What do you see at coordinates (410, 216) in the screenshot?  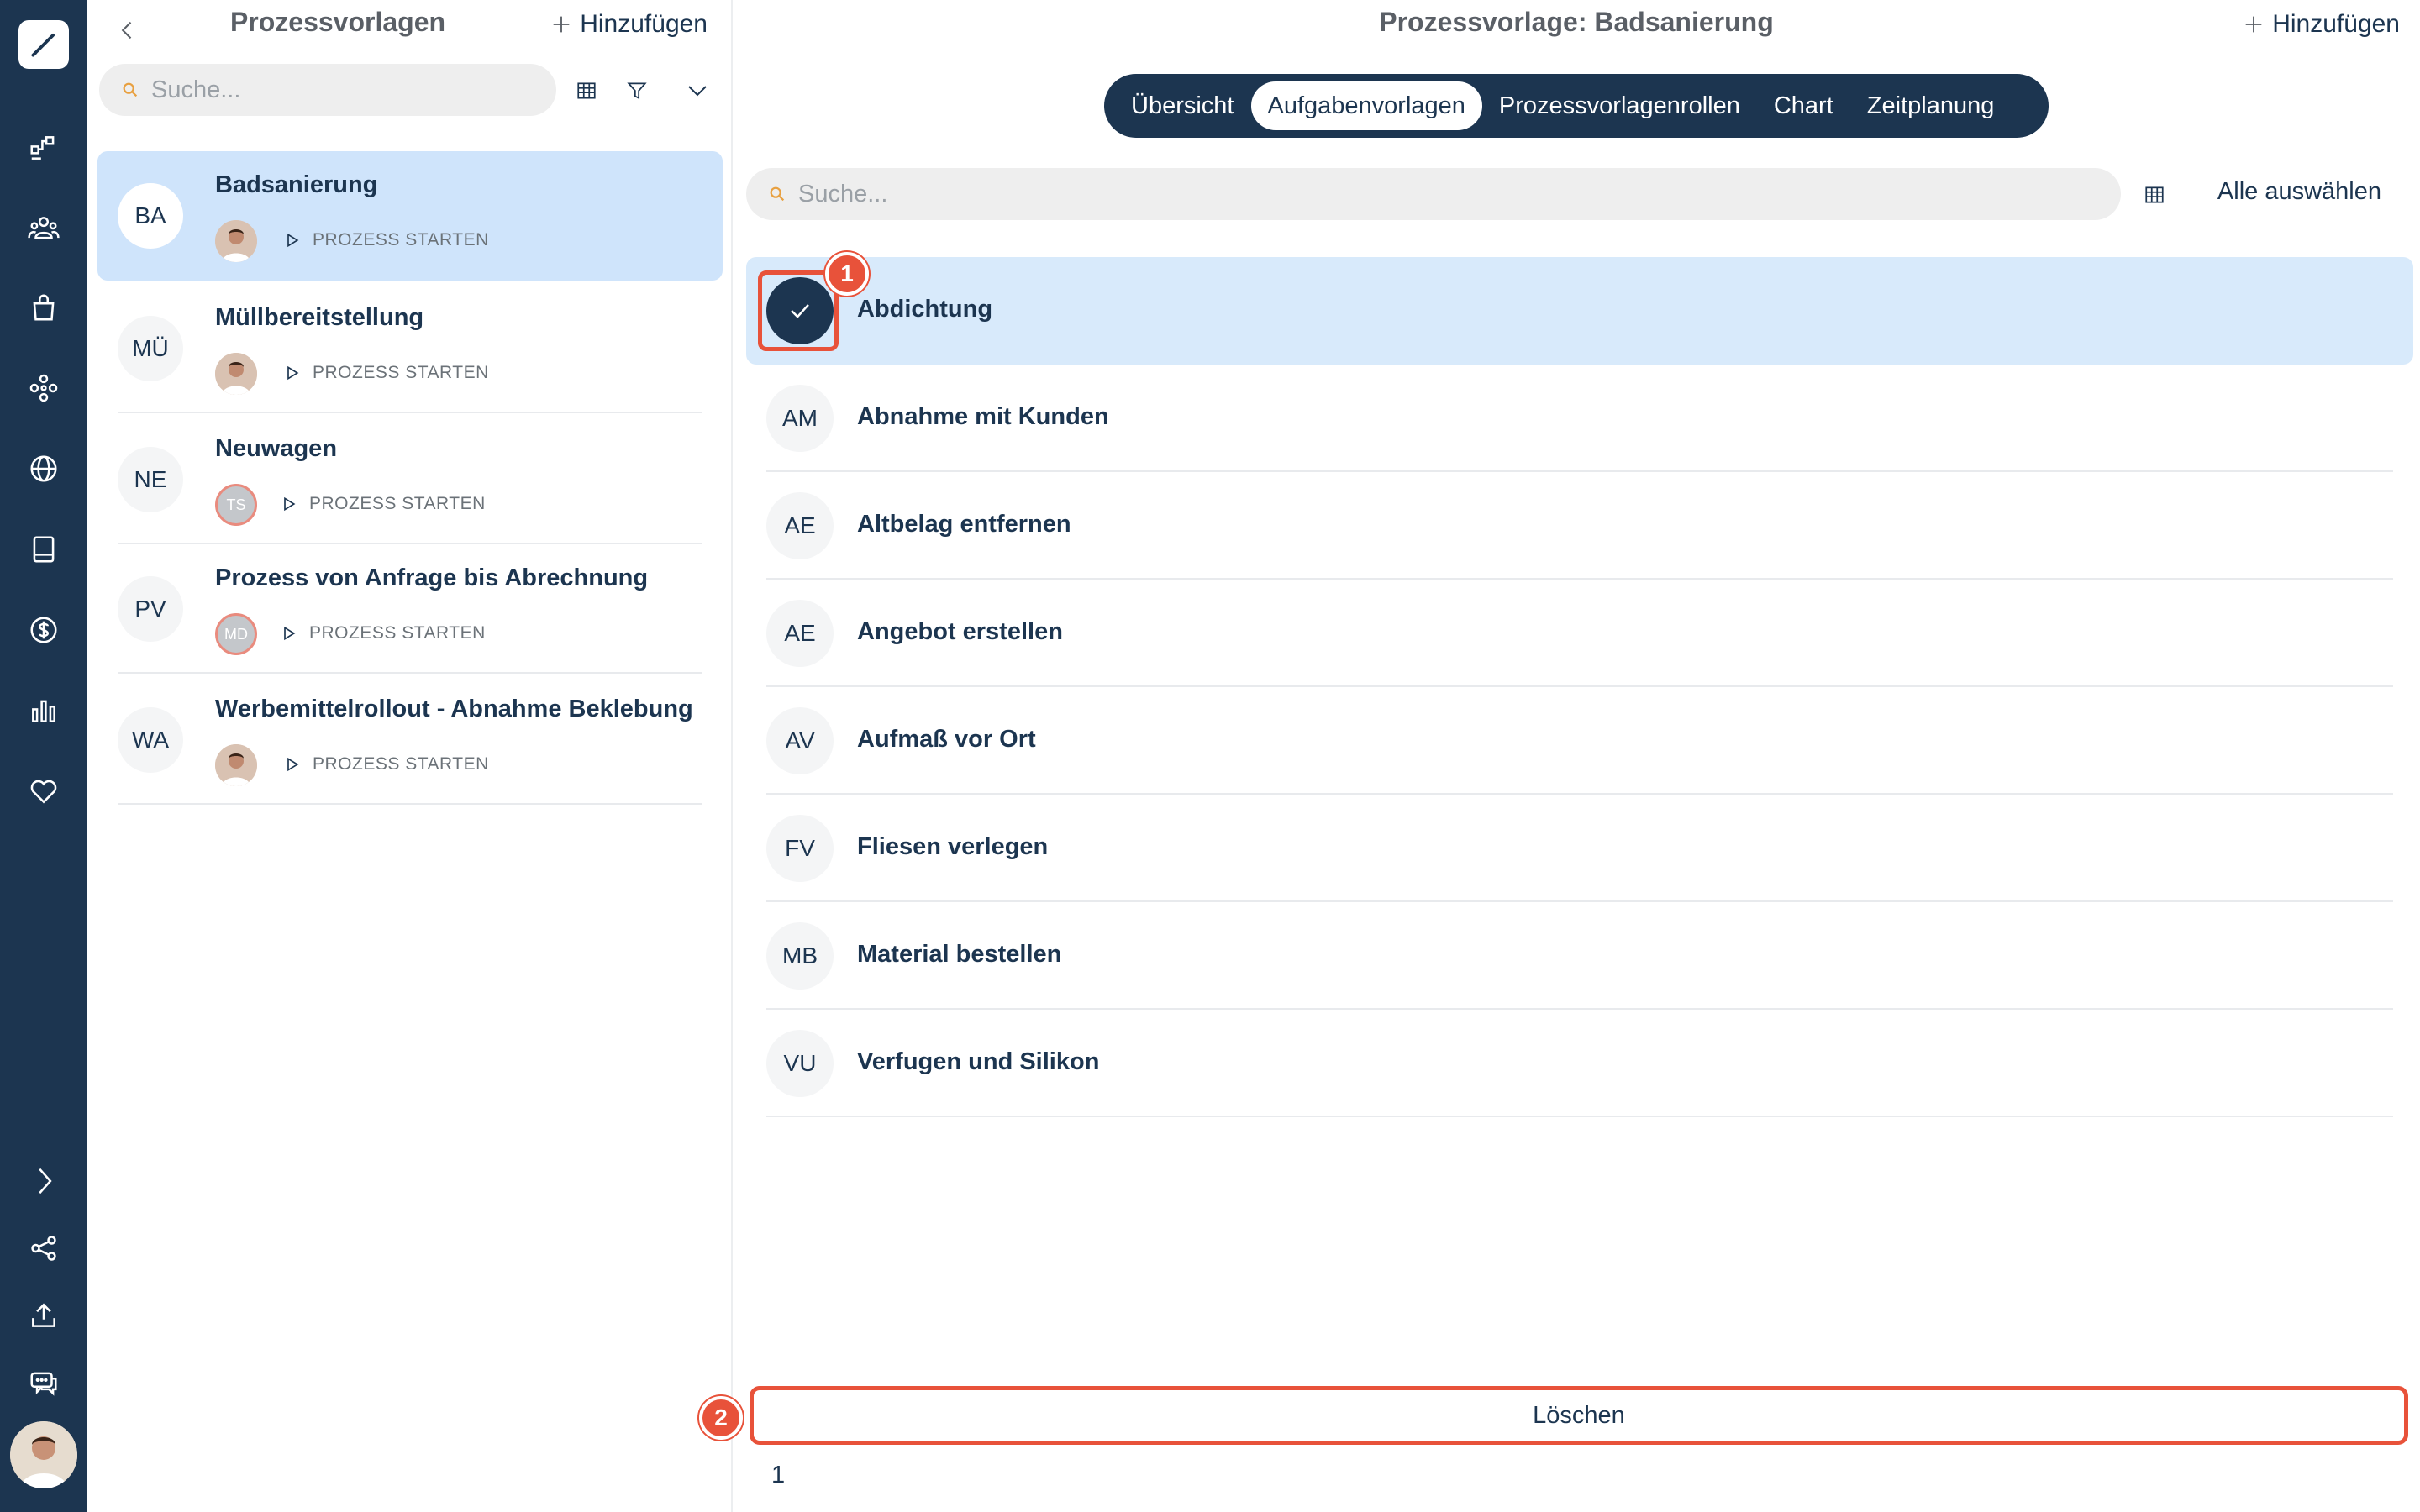 I see `template-item-badsanierung: BA Badsanierung PROZESS STARTEN` at bounding box center [410, 216].